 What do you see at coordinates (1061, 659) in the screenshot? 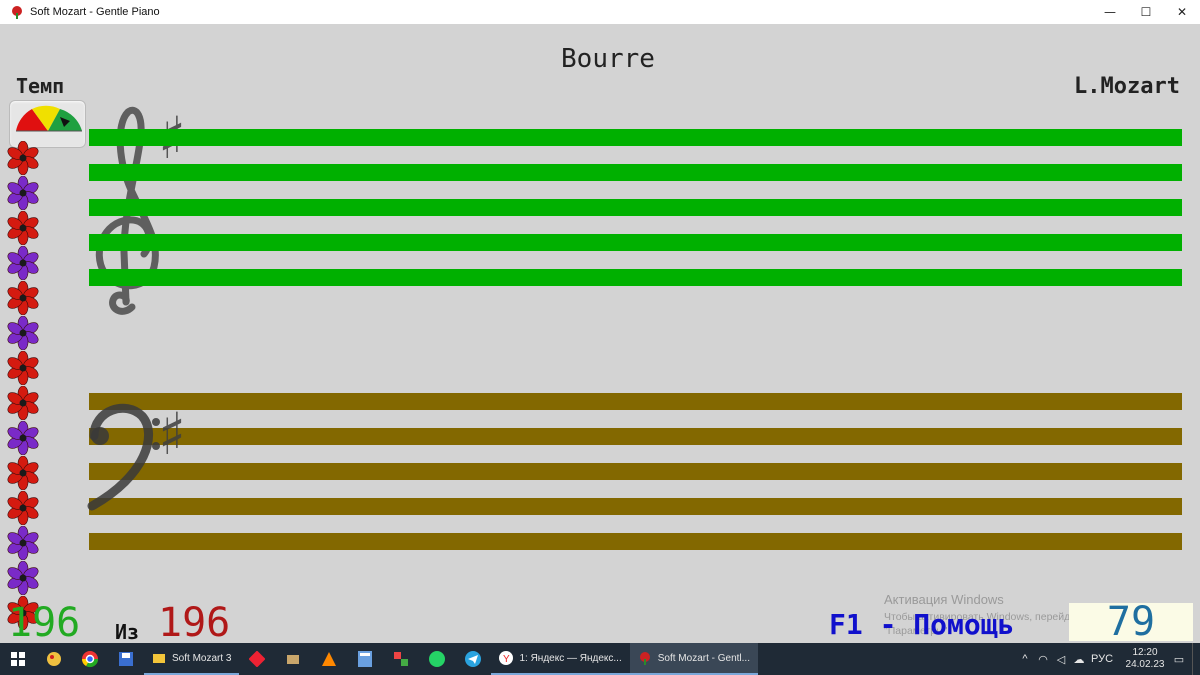
I see `volume-icon: ◁` at bounding box center [1061, 659].